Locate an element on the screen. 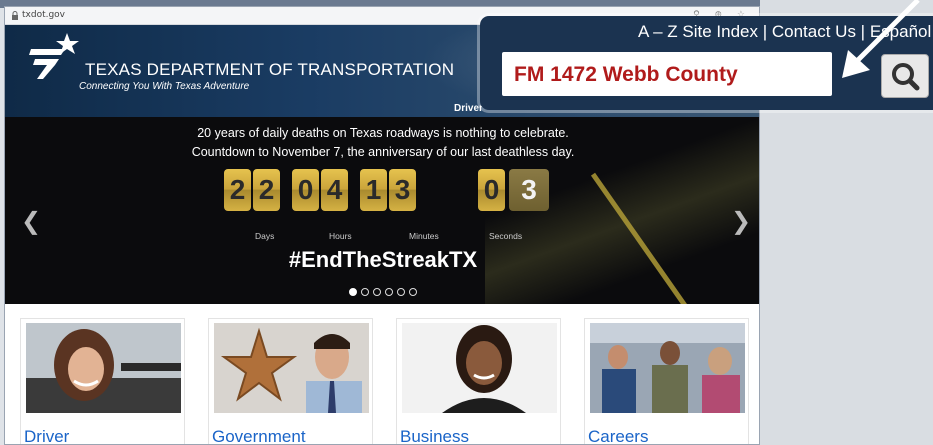 This screenshot has width=933, height=445. hours-digit-2: 4 is located at coordinates (334, 190).